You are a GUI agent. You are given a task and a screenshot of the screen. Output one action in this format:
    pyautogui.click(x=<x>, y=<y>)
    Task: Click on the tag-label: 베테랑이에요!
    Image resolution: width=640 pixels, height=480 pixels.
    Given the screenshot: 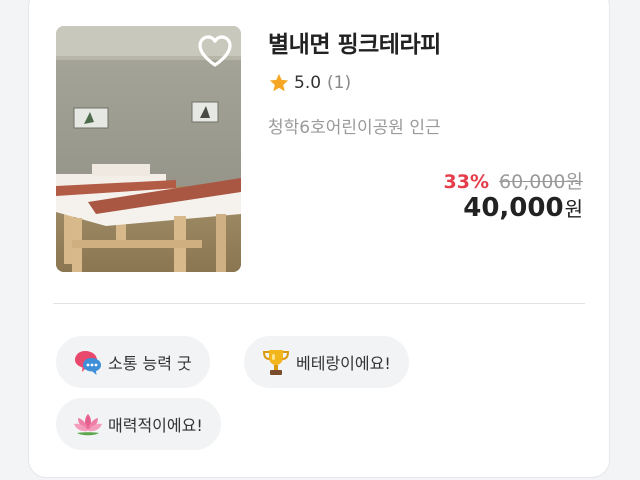 What is the action you would take?
    pyautogui.click(x=343, y=363)
    